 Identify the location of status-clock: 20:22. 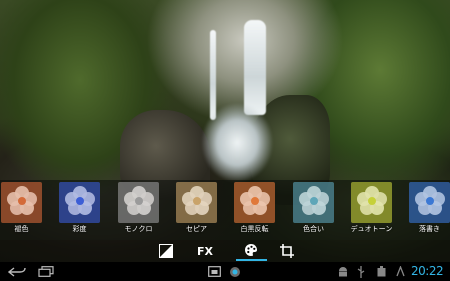
(430, 271).